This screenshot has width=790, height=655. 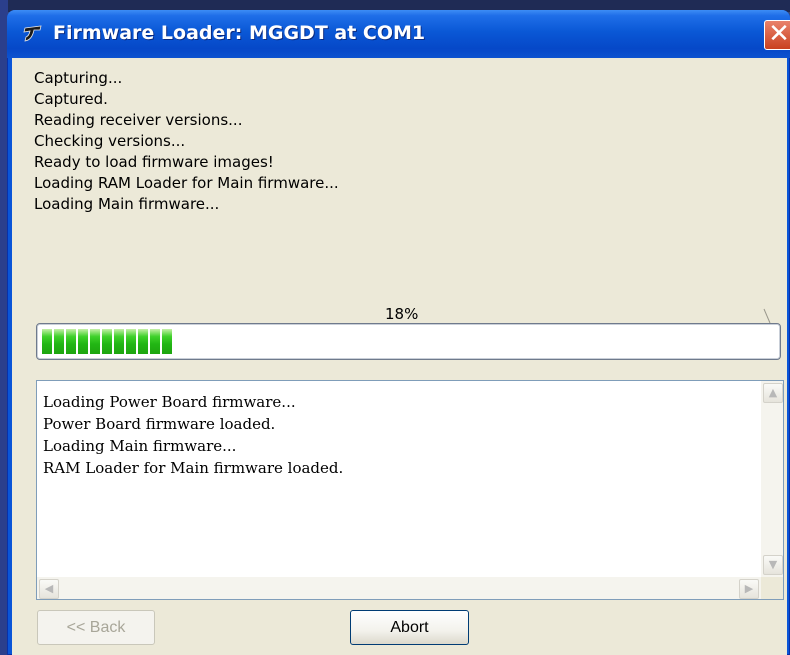 What do you see at coordinates (773, 565) in the screenshot?
I see `scroll-down-icon: ▼` at bounding box center [773, 565].